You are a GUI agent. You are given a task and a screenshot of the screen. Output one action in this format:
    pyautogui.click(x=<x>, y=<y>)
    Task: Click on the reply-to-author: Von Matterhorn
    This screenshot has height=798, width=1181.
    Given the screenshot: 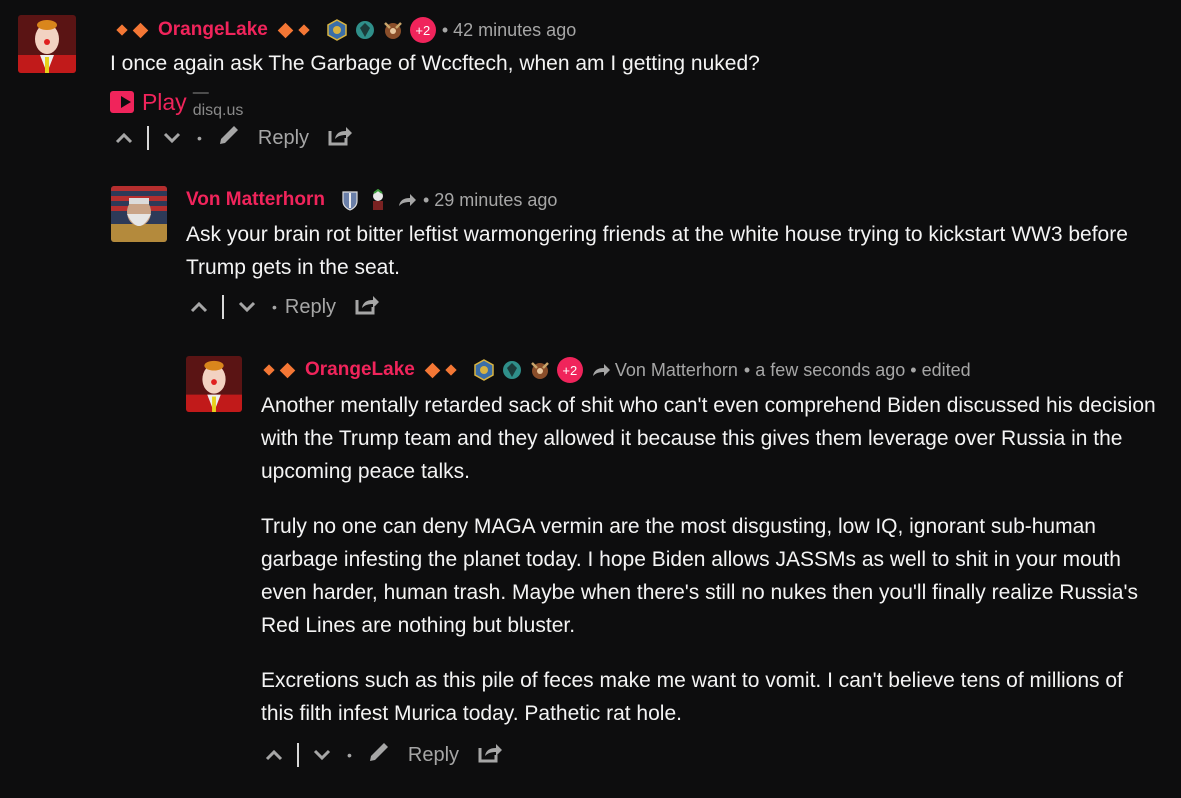 What is the action you would take?
    pyautogui.click(x=676, y=370)
    